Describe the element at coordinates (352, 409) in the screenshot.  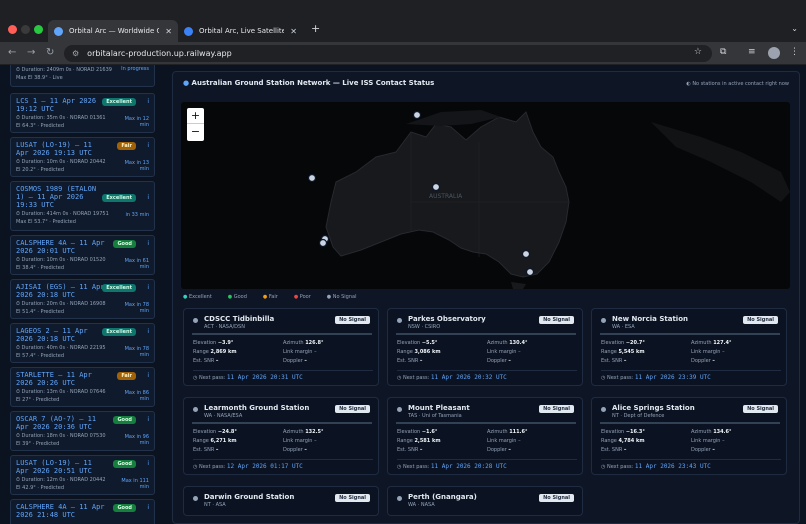
I see `status-badge: No Signal` at that location.